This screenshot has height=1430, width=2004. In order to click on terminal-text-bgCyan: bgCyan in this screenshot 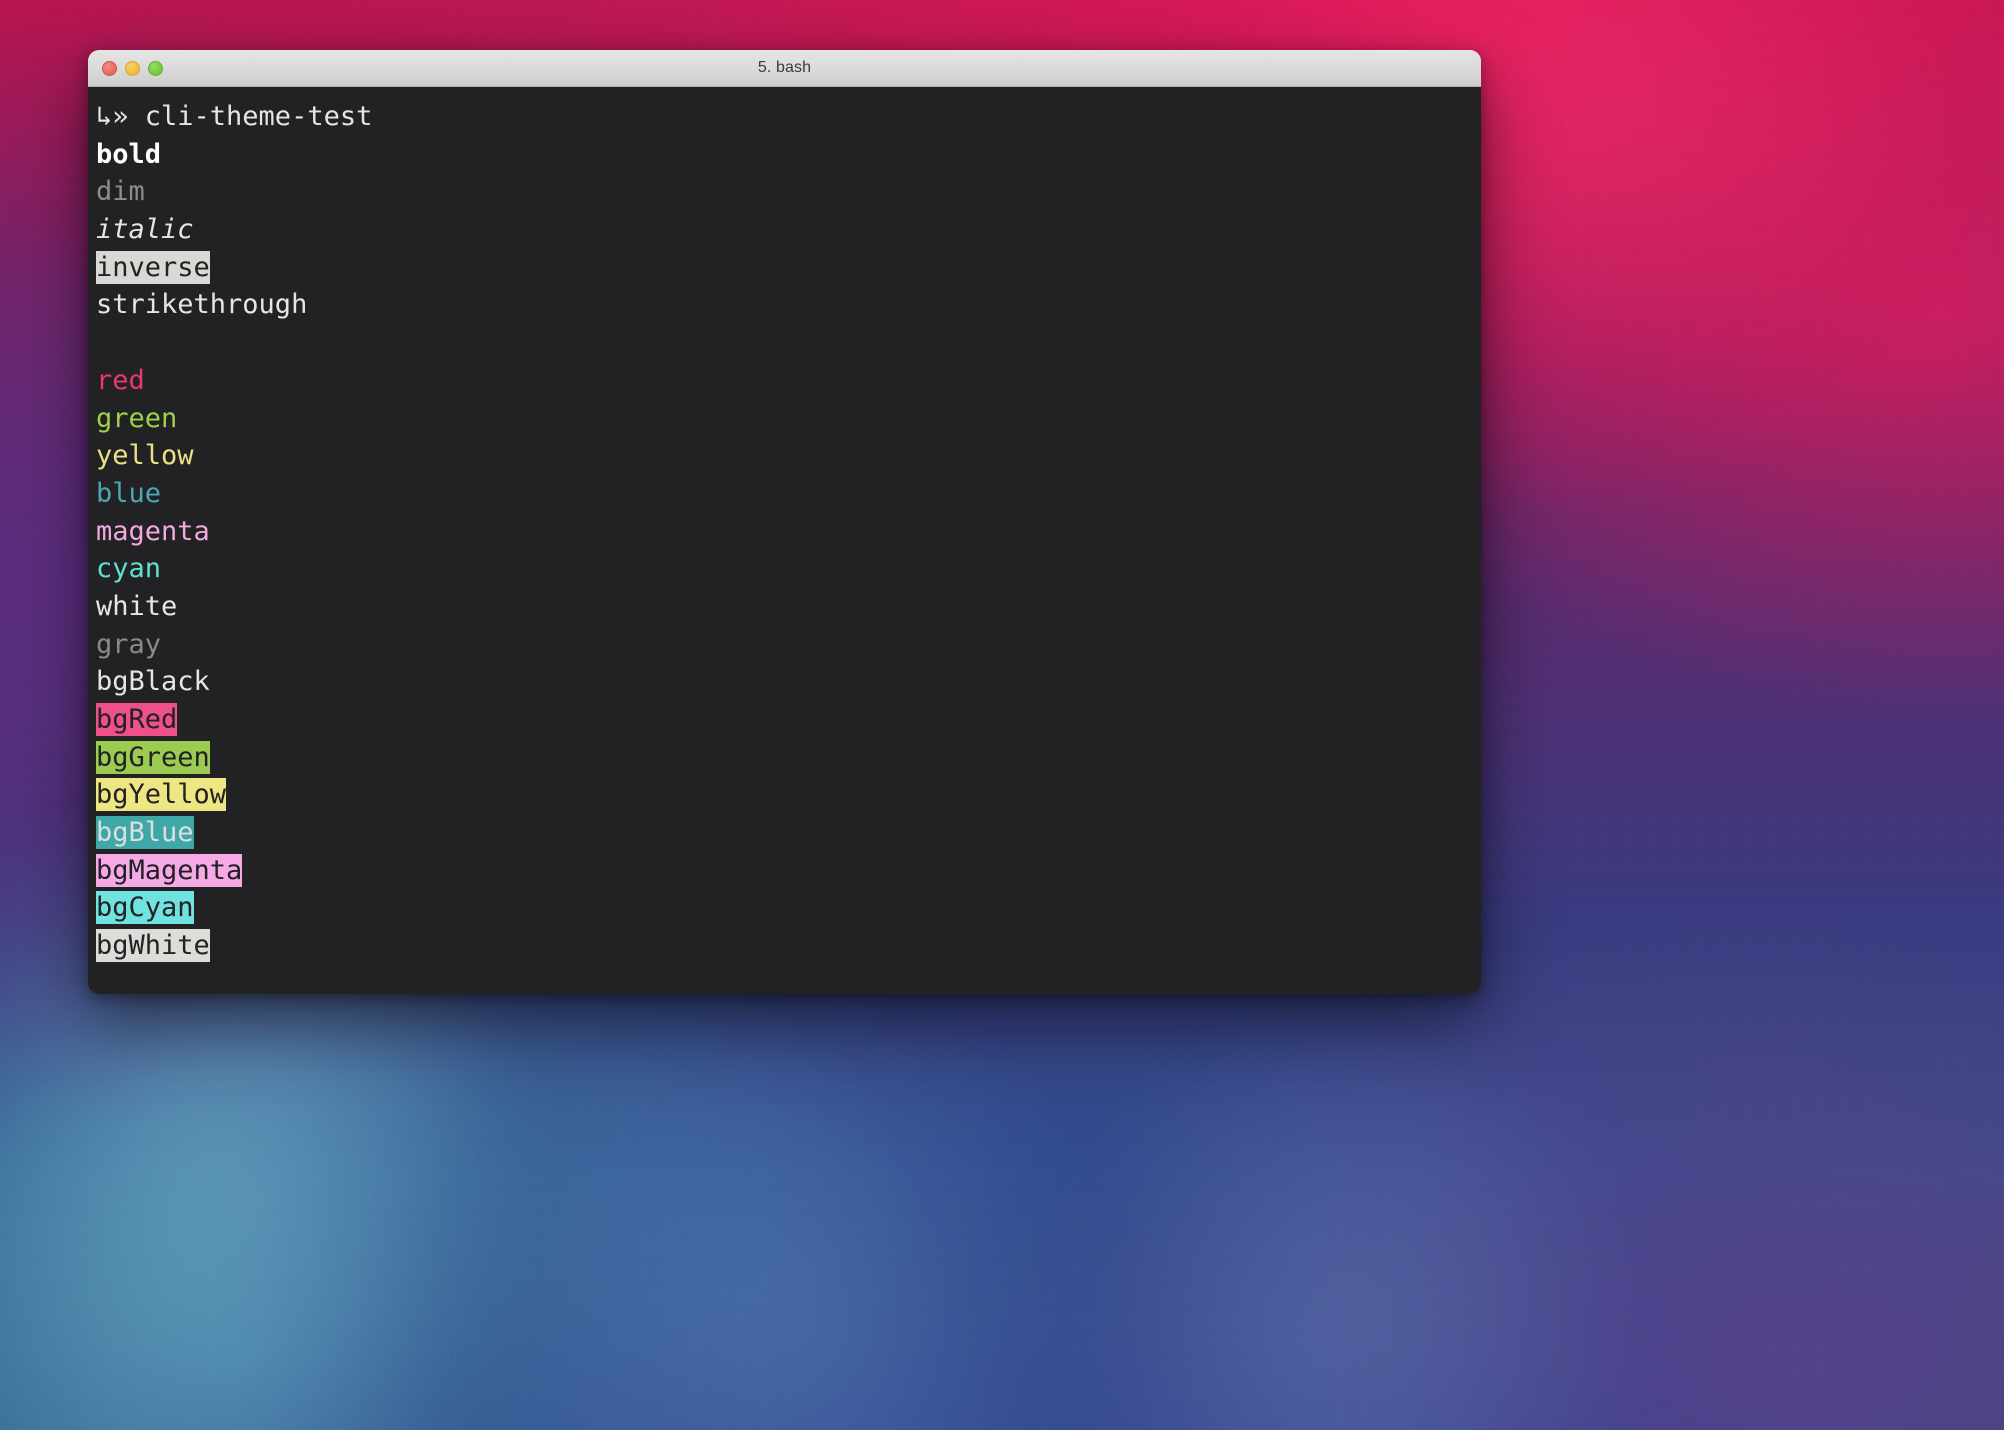, I will do `click(145, 908)`.